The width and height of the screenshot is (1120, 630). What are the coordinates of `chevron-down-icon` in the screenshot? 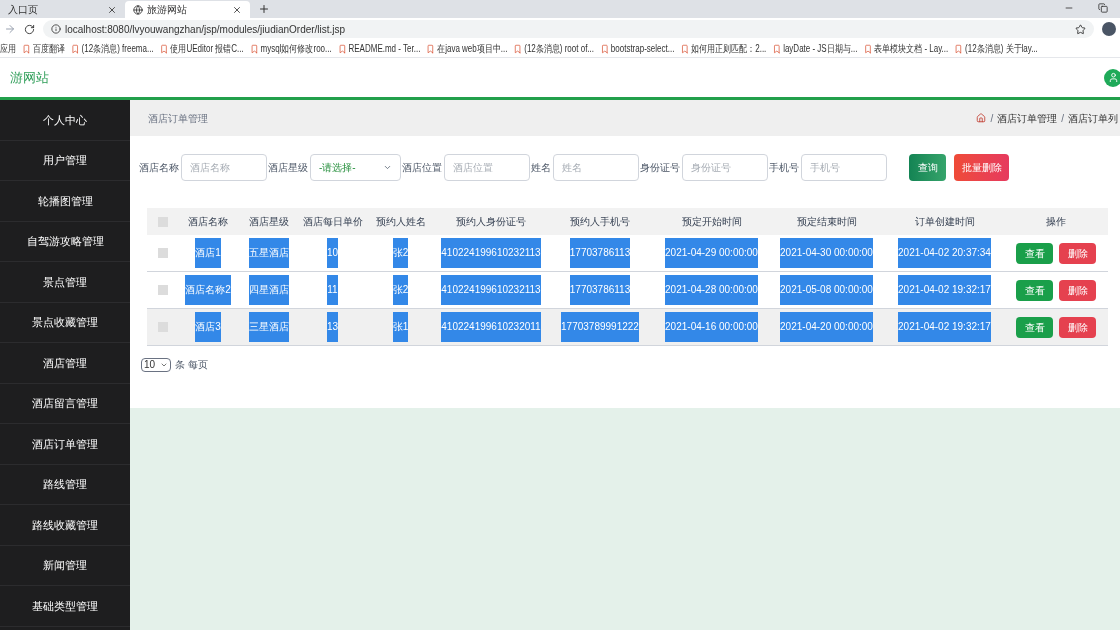 It's located at (387, 167).